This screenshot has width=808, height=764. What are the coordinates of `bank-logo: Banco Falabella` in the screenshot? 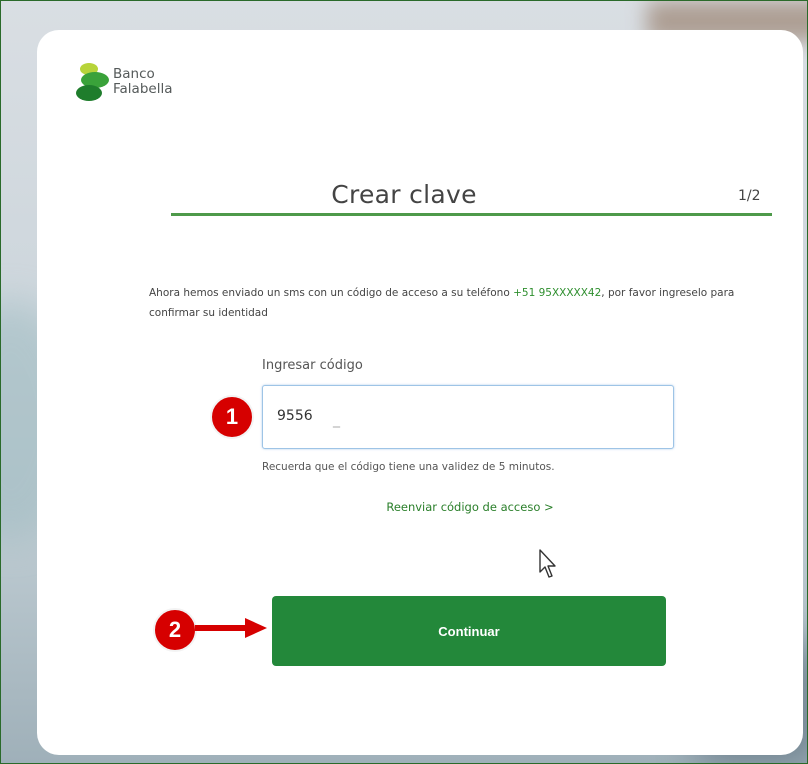 It's located at (135, 85).